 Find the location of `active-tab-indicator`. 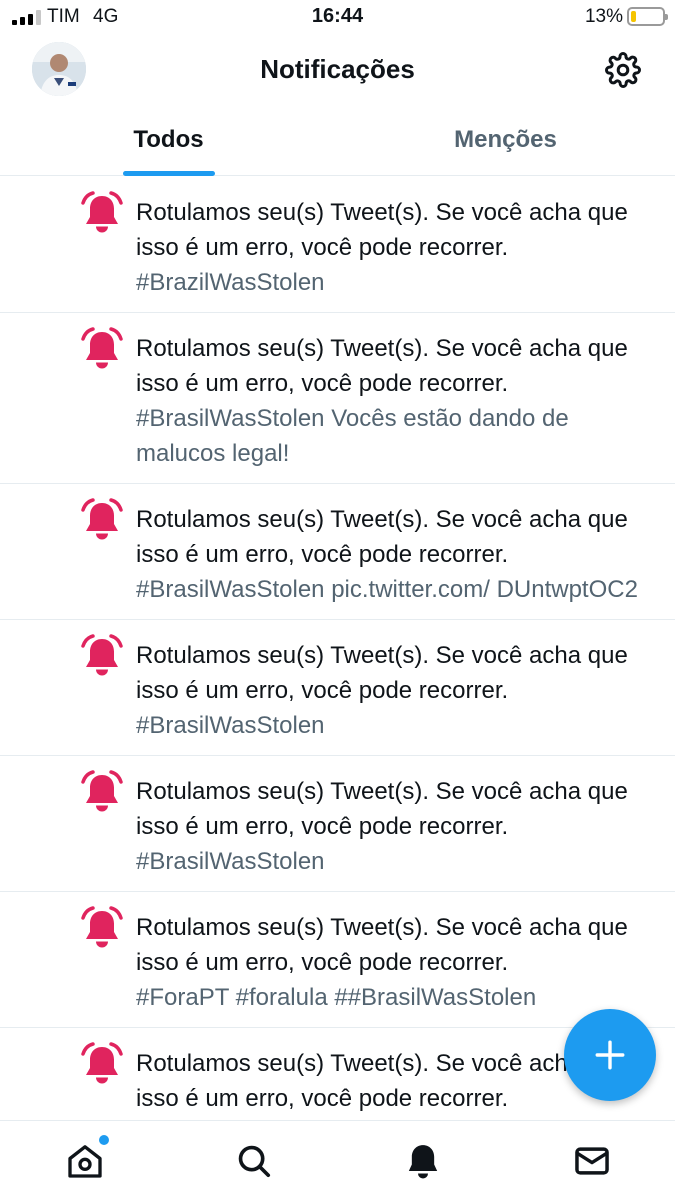

active-tab-indicator is located at coordinates (168, 173).